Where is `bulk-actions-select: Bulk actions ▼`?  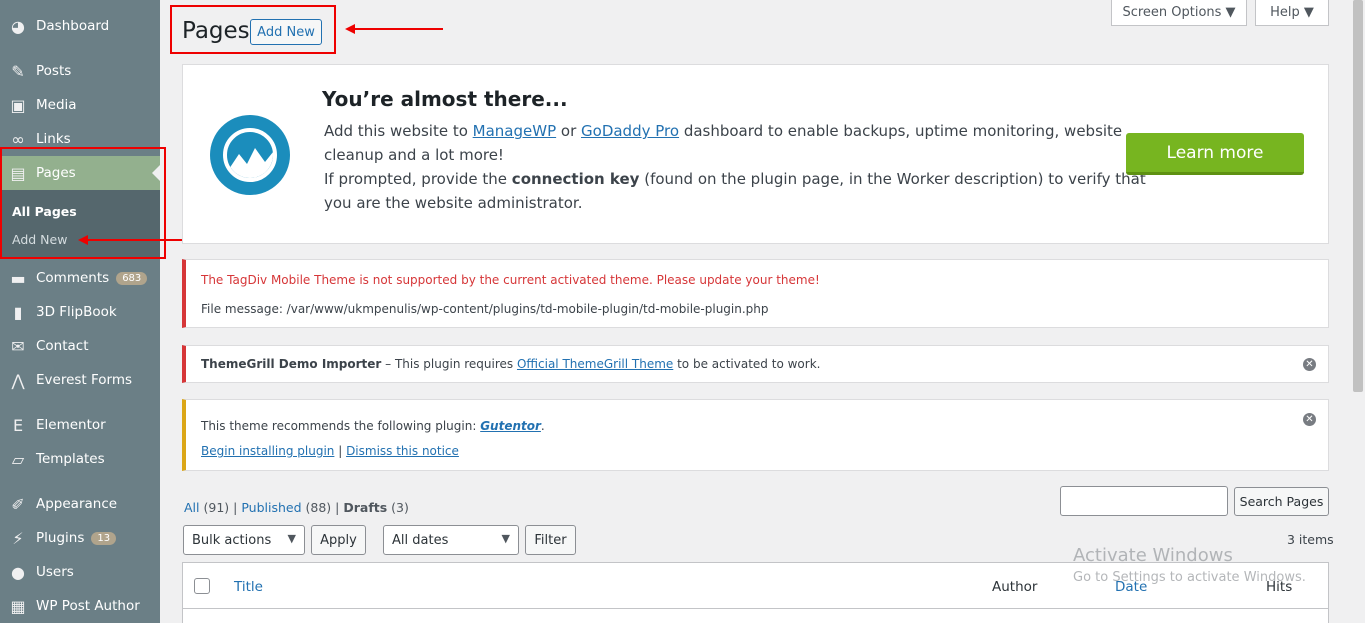
bulk-actions-select: Bulk actions ▼ is located at coordinates (244, 540).